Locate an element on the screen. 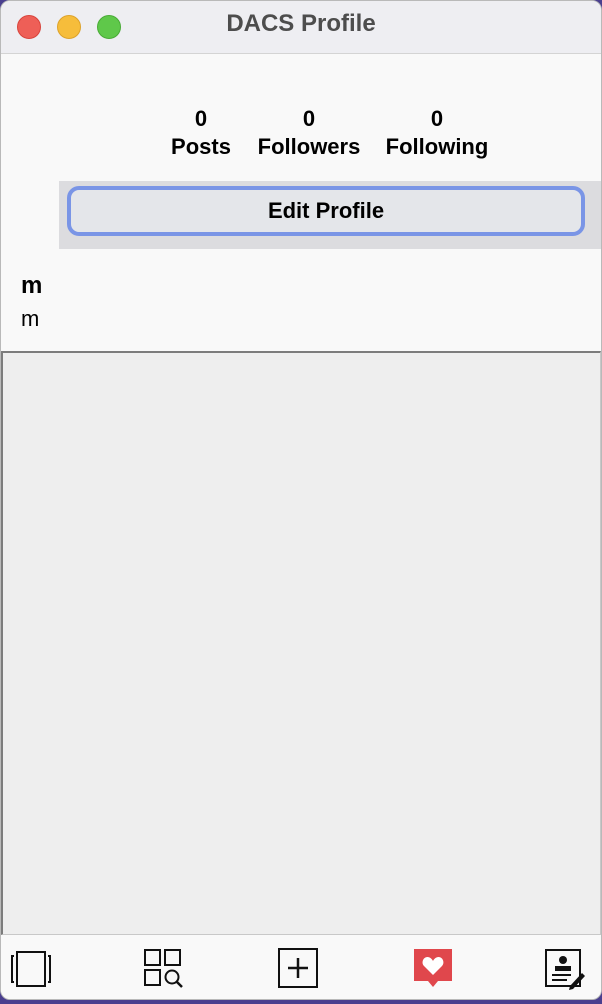 The image size is (602, 1004). following-label: Following is located at coordinates (437, 146).